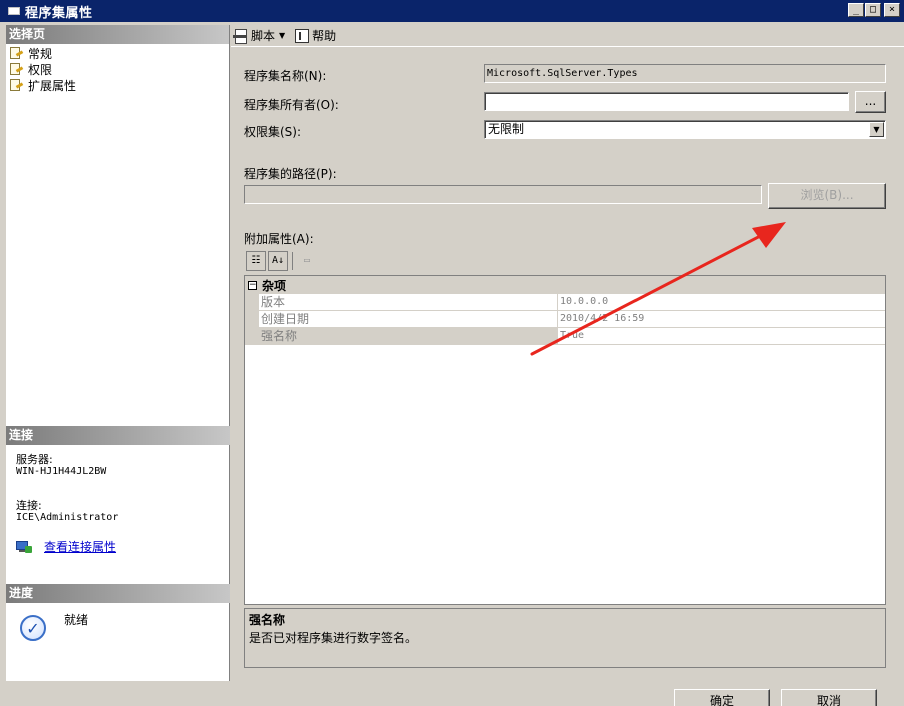 The height and width of the screenshot is (706, 904). Describe the element at coordinates (291, 105) in the screenshot. I see `assembly-owner-label: 程序集所有者(O):` at that location.